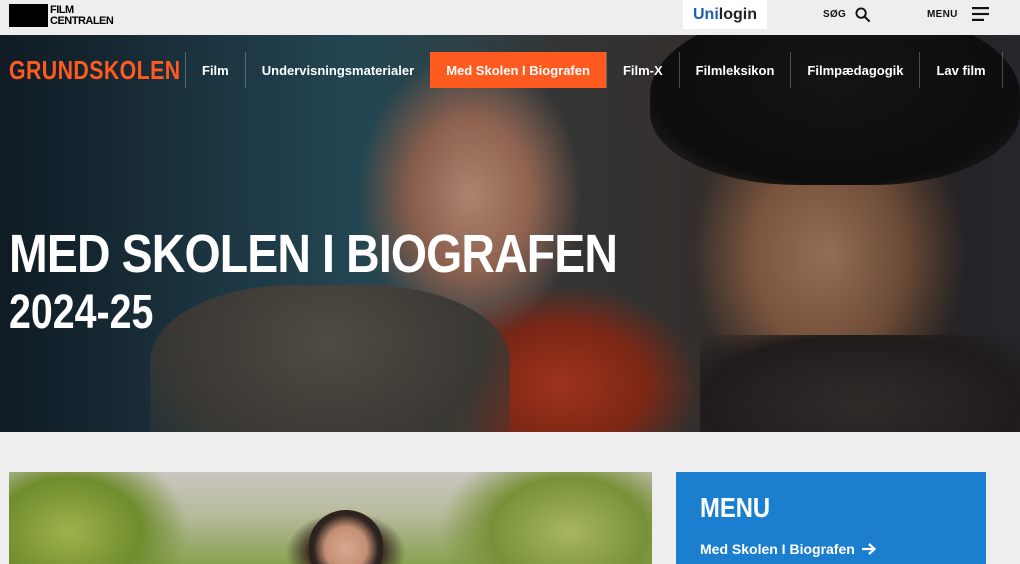  Describe the element at coordinates (95, 70) in the screenshot. I see `brand-grundskolen: GRUNDSKOLEN` at that location.